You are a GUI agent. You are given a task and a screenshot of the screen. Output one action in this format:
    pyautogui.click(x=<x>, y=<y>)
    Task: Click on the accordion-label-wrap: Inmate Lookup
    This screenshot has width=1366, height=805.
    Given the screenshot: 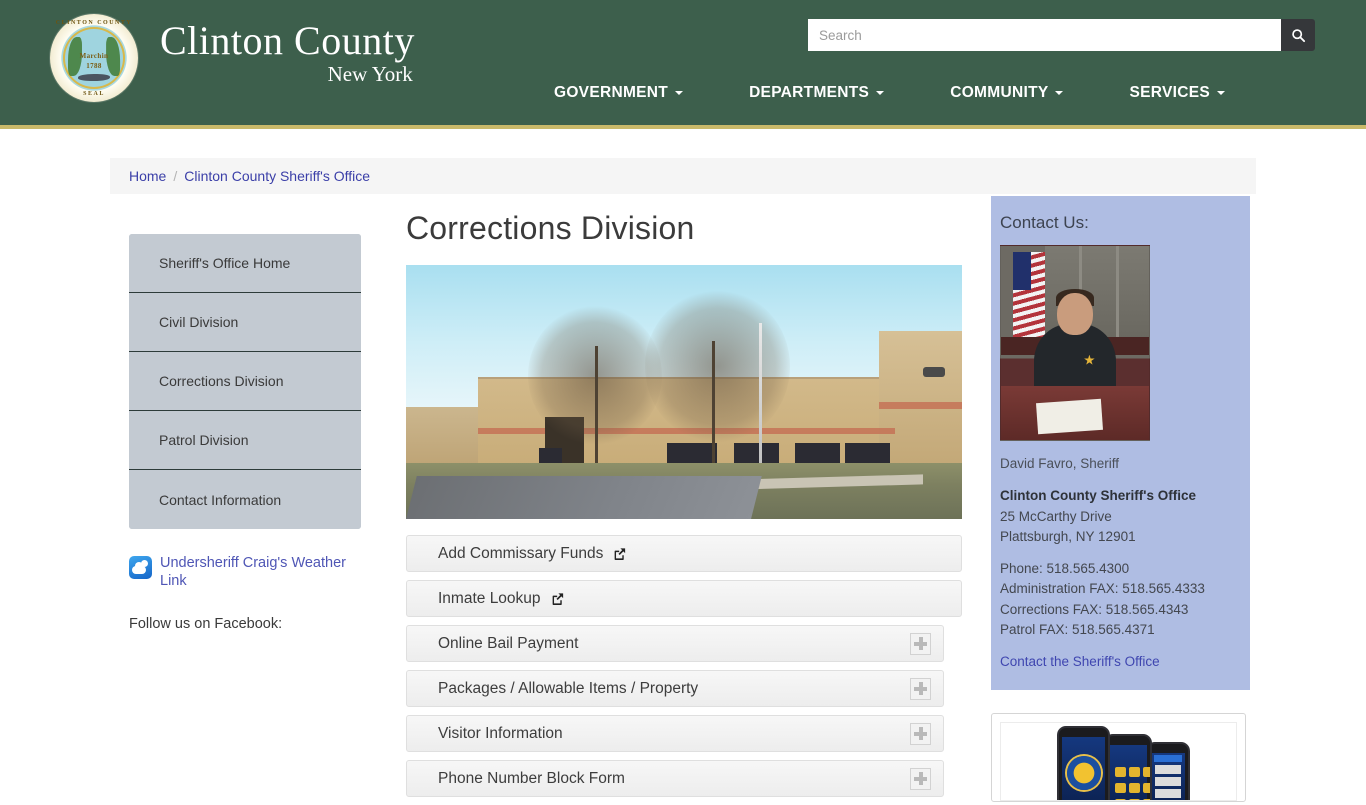 What is the action you would take?
    pyautogui.click(x=501, y=599)
    